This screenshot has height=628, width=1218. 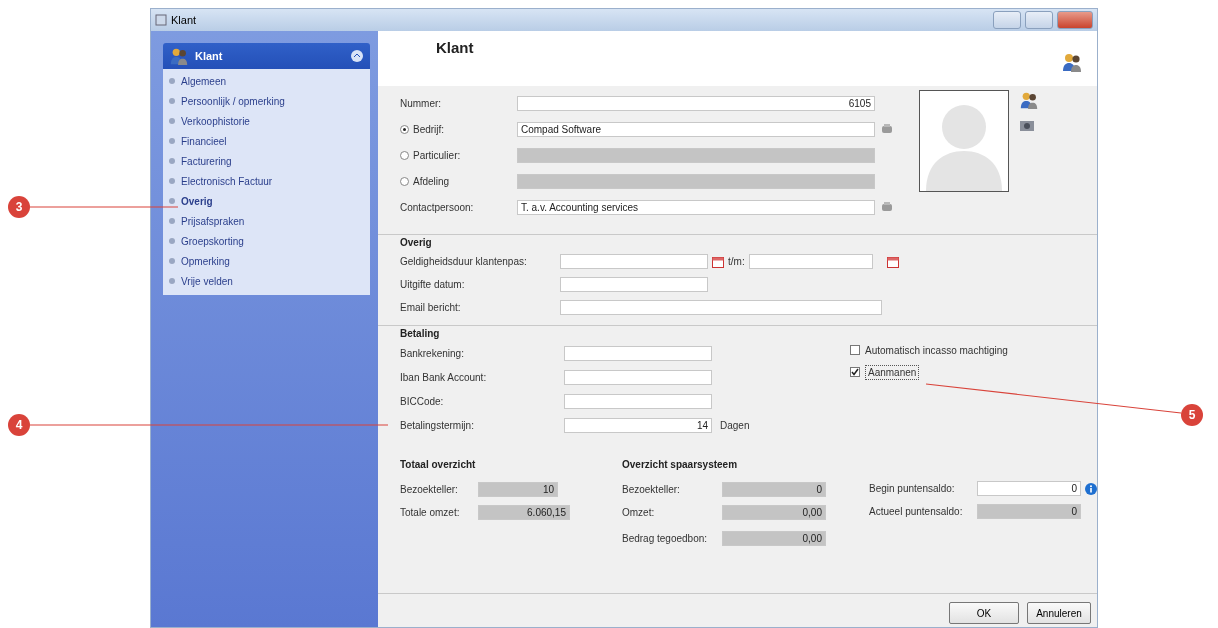 I want to click on info-icon, so click(x=1091, y=488).